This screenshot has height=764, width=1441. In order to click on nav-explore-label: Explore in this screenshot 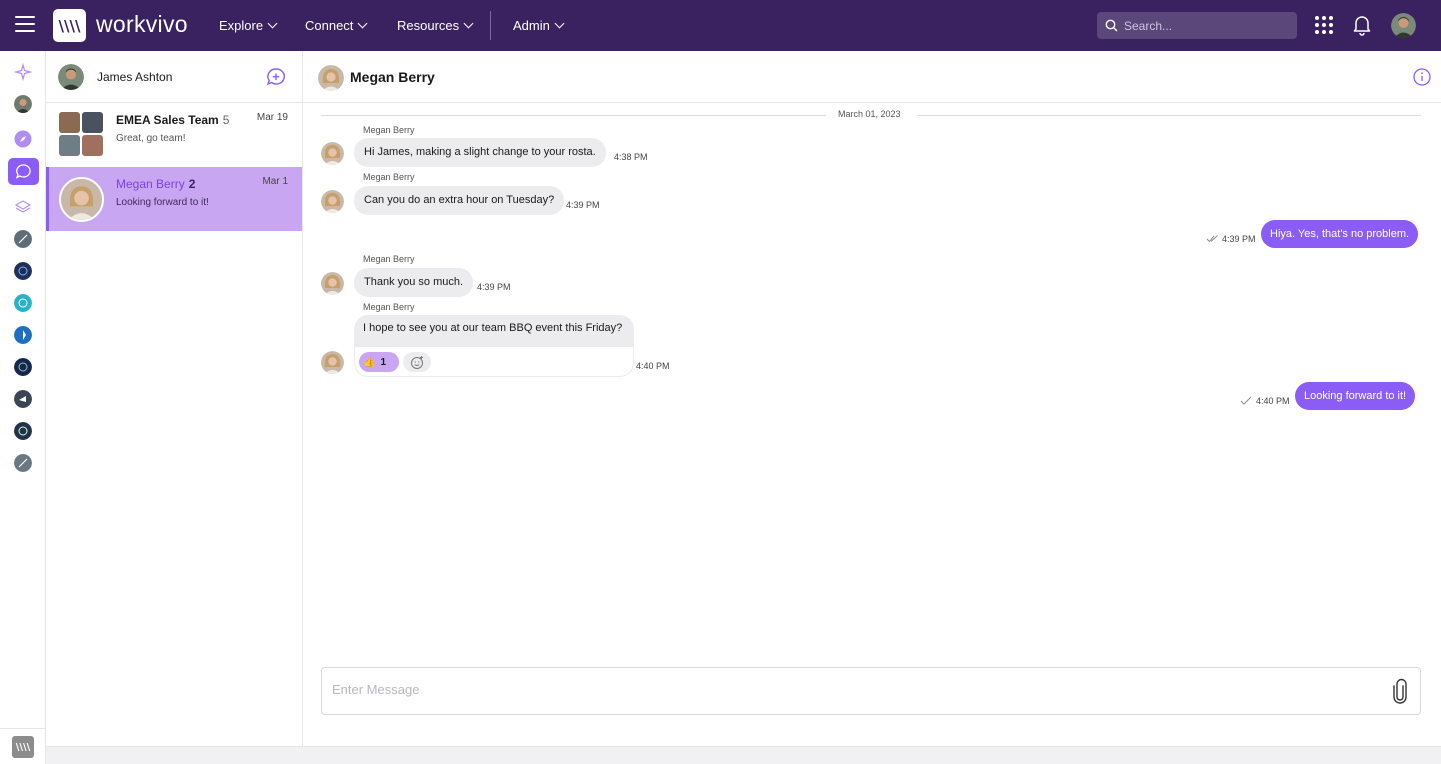, I will do `click(241, 25)`.